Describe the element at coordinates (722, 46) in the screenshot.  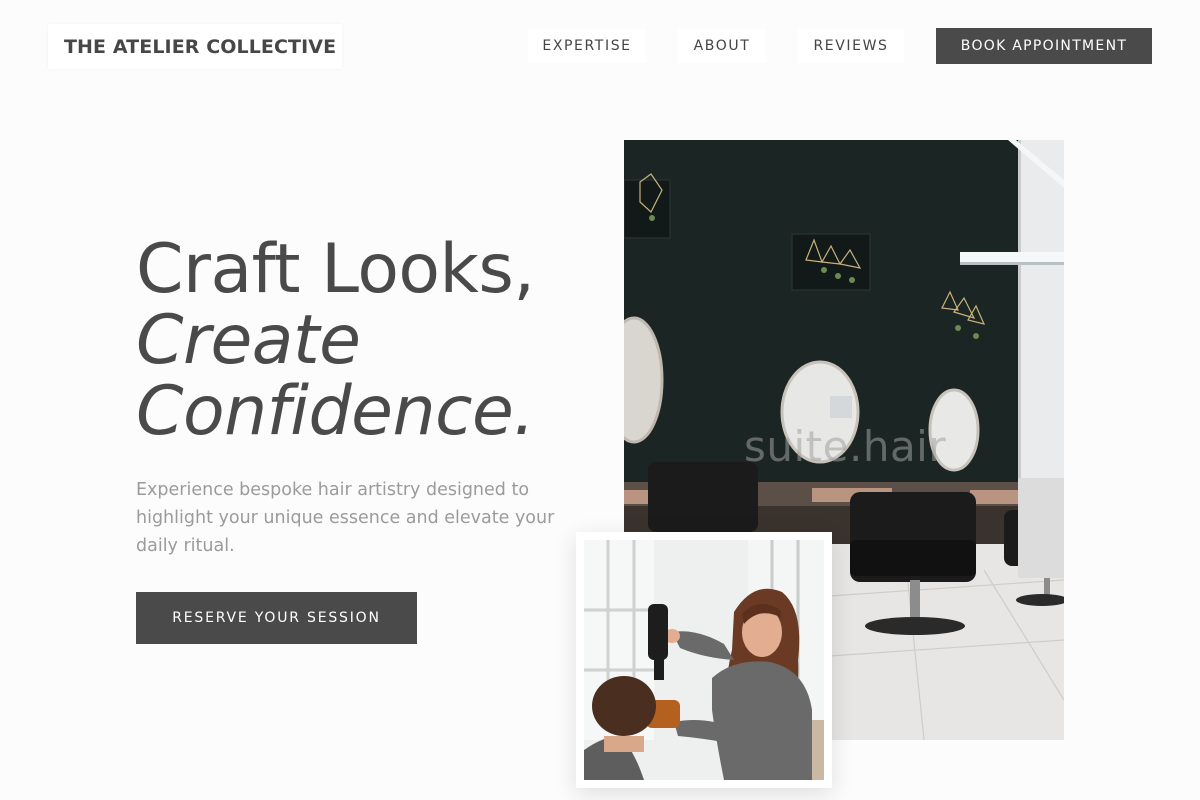
I see `nav-about: ABOUT` at that location.